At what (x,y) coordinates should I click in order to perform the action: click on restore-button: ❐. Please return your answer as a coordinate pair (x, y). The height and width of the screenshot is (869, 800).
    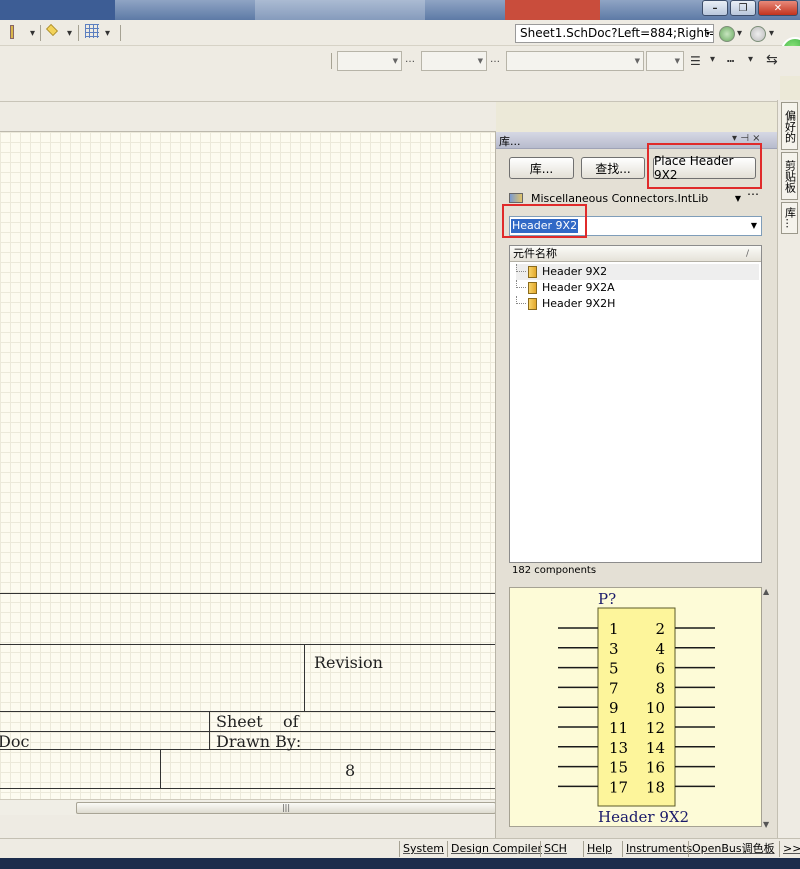
    Looking at the image, I should click on (743, 8).